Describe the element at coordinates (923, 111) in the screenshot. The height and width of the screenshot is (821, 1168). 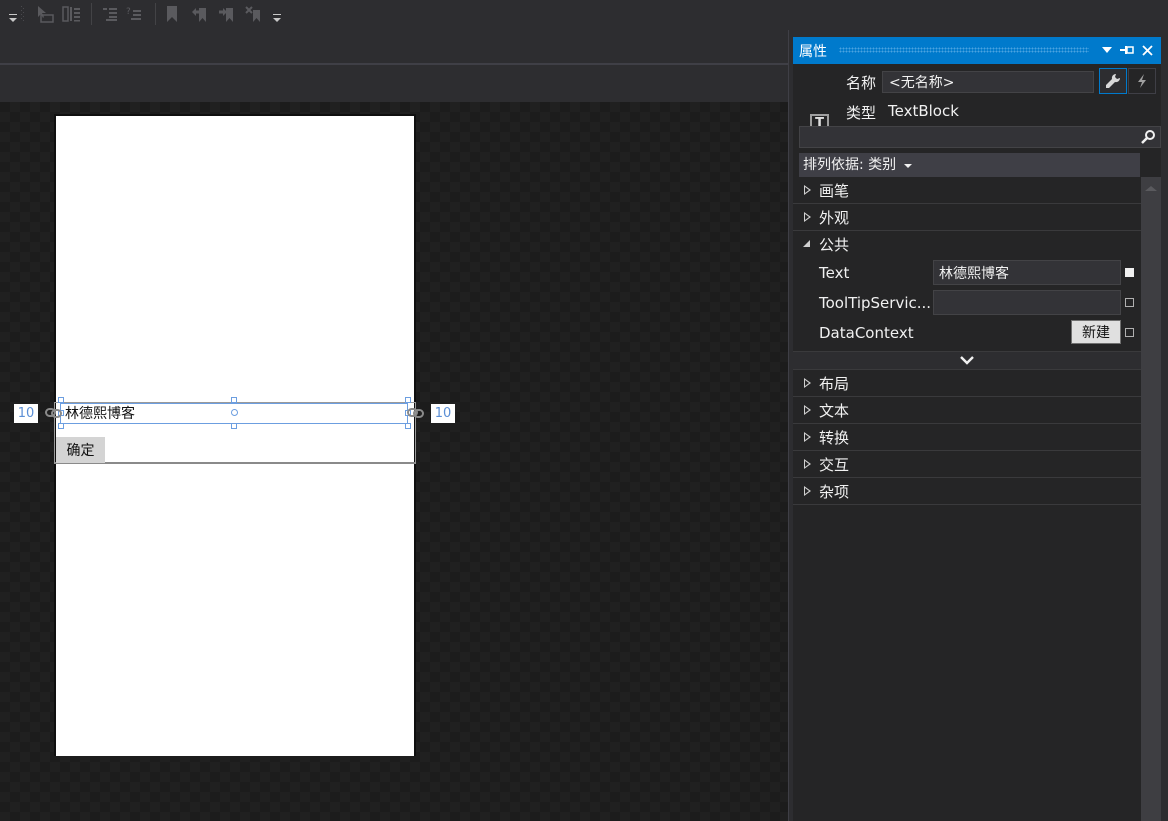
I see `type-value: TextBlock` at that location.